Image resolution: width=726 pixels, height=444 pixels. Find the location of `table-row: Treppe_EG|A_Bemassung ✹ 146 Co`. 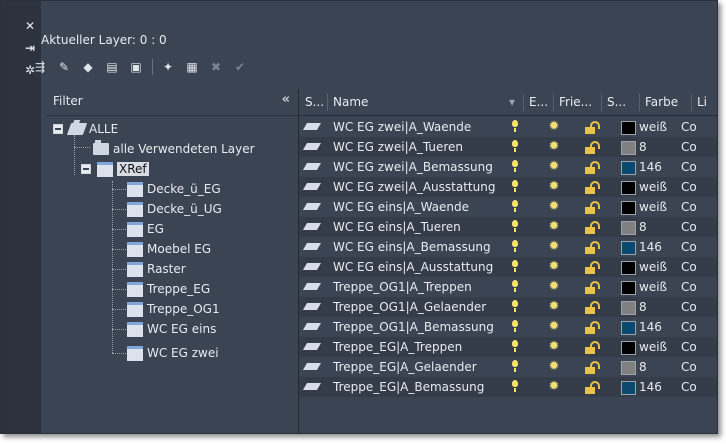

table-row: Treppe_EG|A_Bemassung ✹ 146 Co is located at coordinates (508, 387).